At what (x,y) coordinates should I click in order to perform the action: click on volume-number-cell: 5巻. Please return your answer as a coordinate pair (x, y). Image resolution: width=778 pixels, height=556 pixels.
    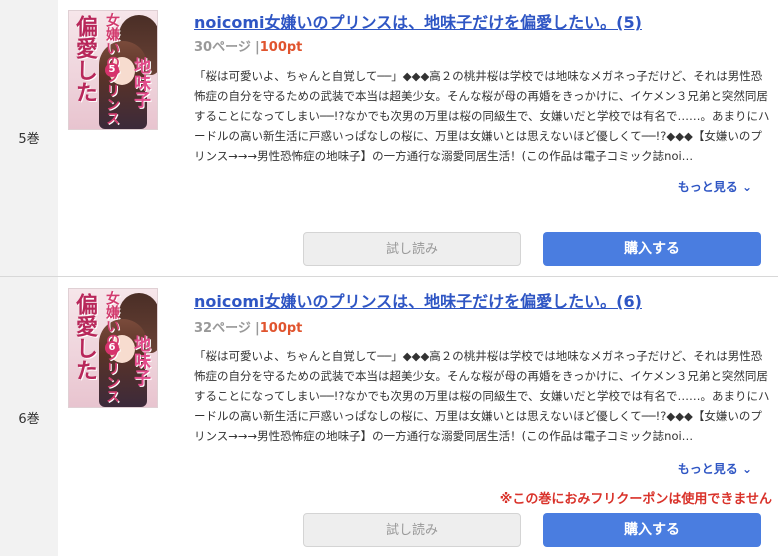
    Looking at the image, I should click on (29, 138).